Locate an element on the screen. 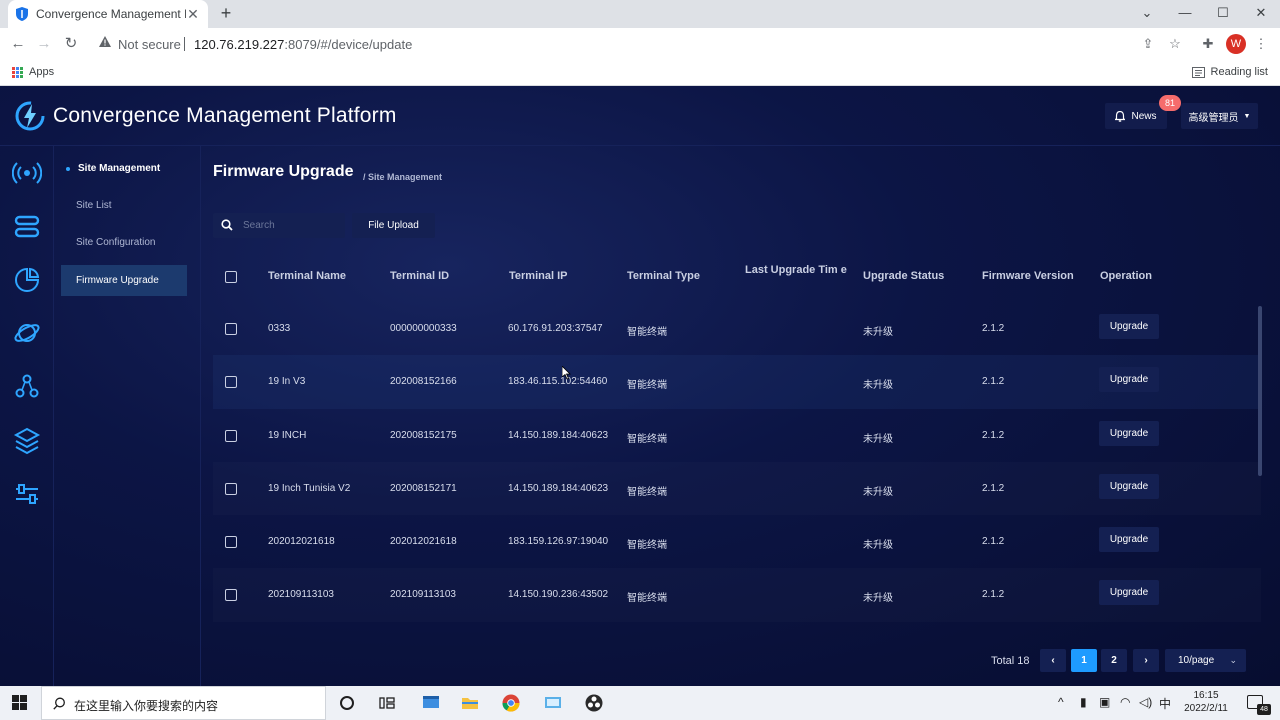 This screenshot has width=1280, height=720. column-header: Upgrade Status is located at coordinates (904, 276).